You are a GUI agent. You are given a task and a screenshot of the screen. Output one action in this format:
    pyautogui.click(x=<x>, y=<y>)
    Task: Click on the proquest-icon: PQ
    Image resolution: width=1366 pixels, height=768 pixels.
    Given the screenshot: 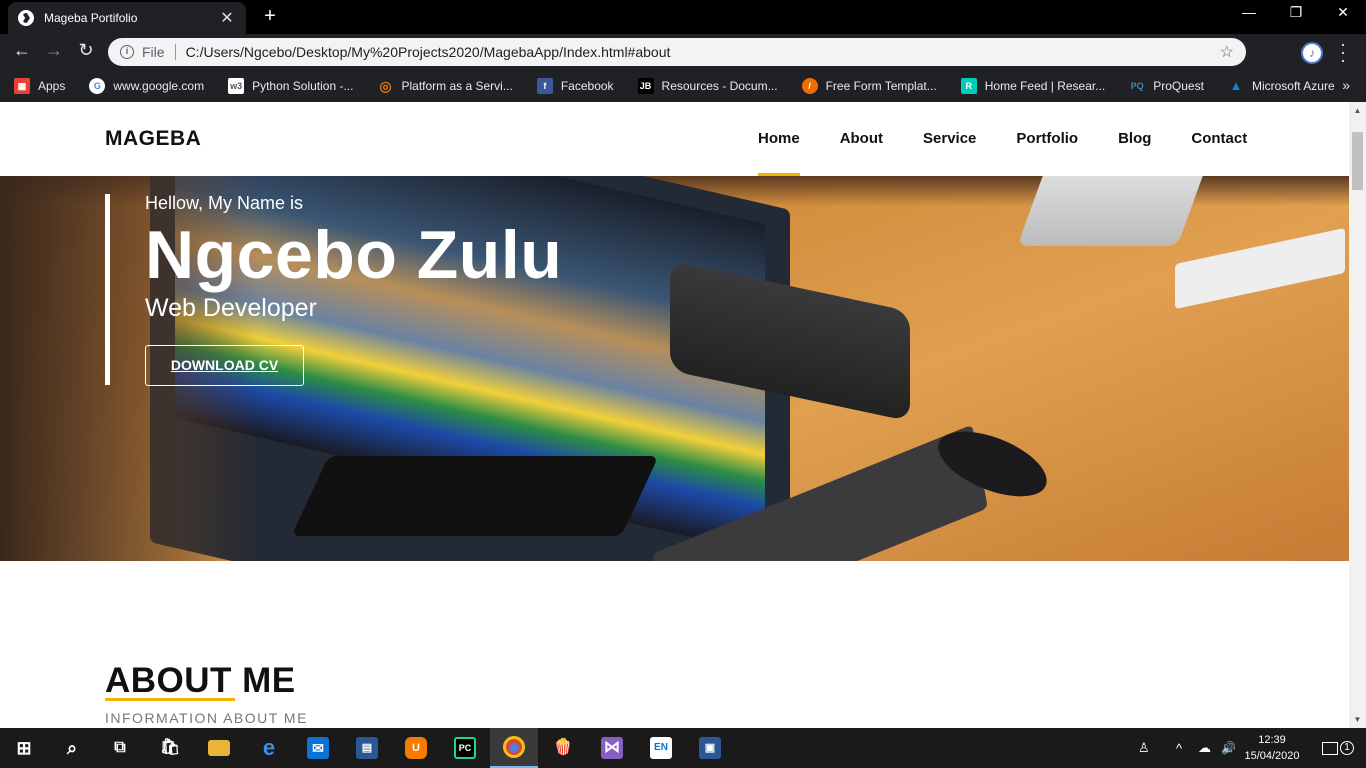 What is the action you would take?
    pyautogui.click(x=1137, y=86)
    